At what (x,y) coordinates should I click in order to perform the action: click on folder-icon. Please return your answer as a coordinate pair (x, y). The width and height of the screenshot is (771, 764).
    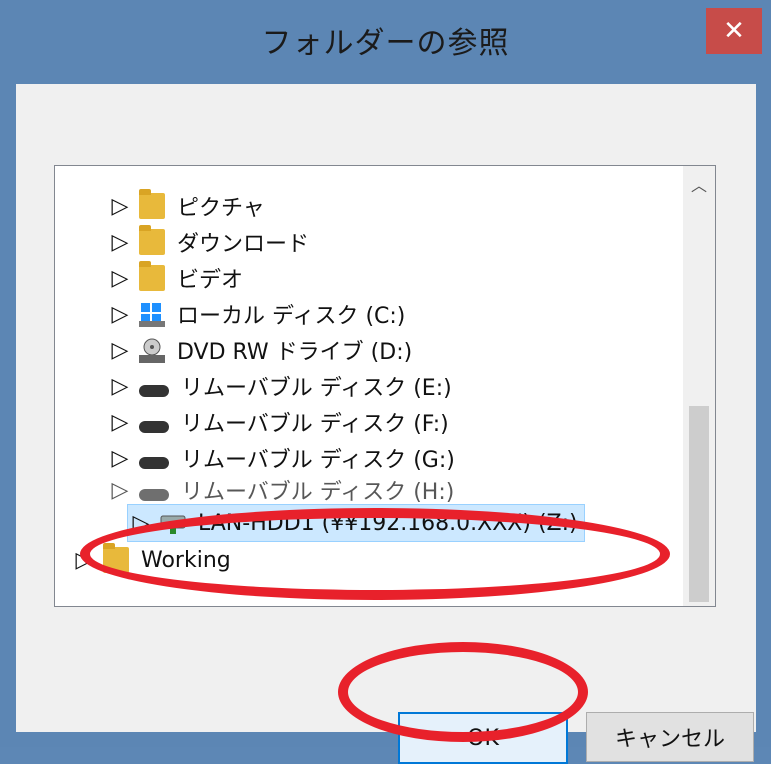
    Looking at the image, I should click on (116, 558).